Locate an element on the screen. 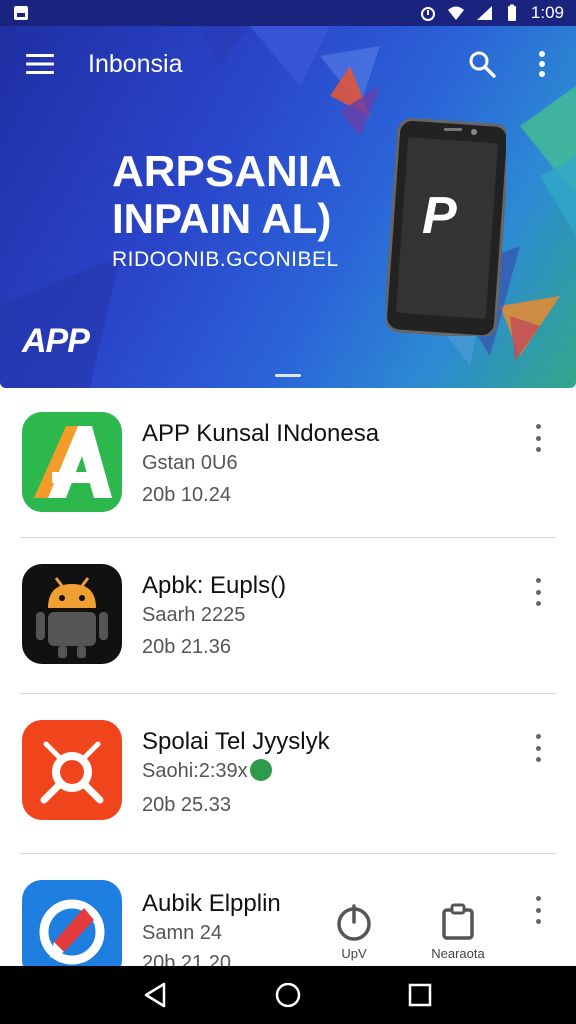 The height and width of the screenshot is (1024, 576). system-nav-bar is located at coordinates (288, 995).